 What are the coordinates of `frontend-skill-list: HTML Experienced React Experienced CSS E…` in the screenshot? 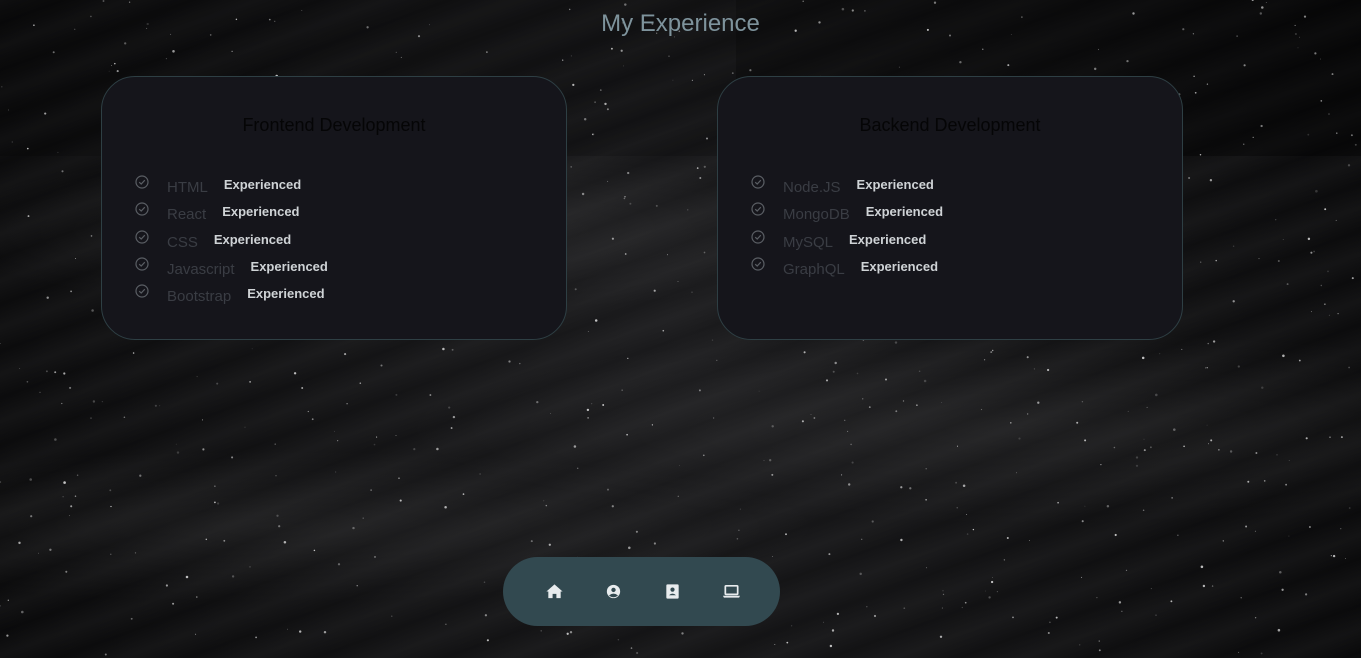 It's located at (231, 241).